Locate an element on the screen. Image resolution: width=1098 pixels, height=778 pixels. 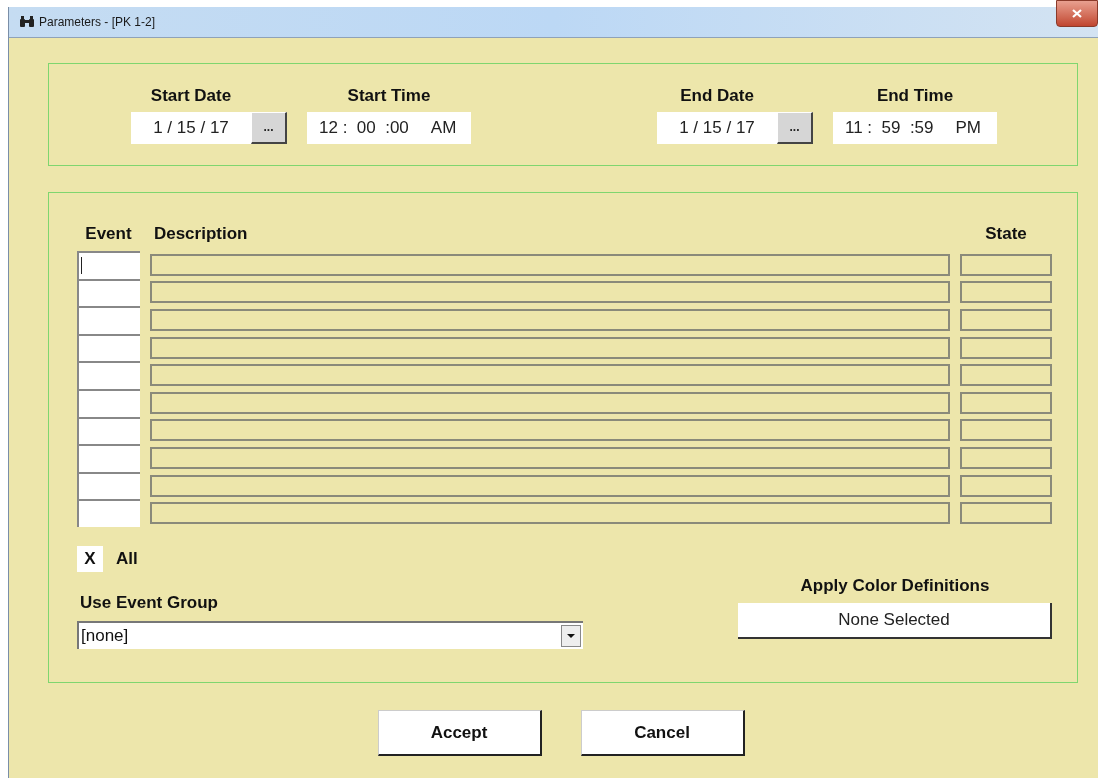
time-value: 12 : 00 :00 is located at coordinates (364, 128).